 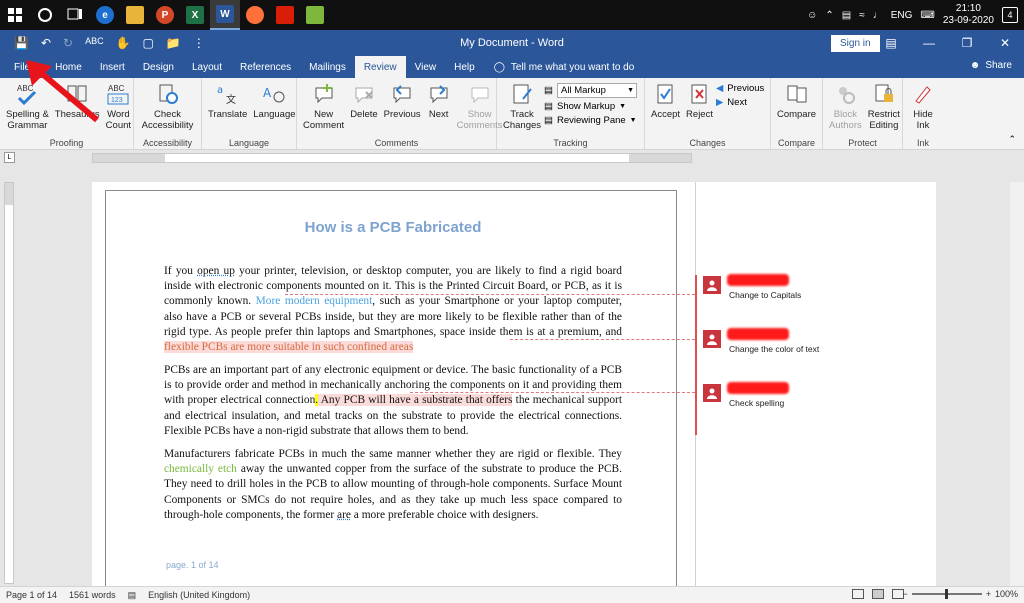 I want to click on previous-comment-button: Previous, so click(x=402, y=100).